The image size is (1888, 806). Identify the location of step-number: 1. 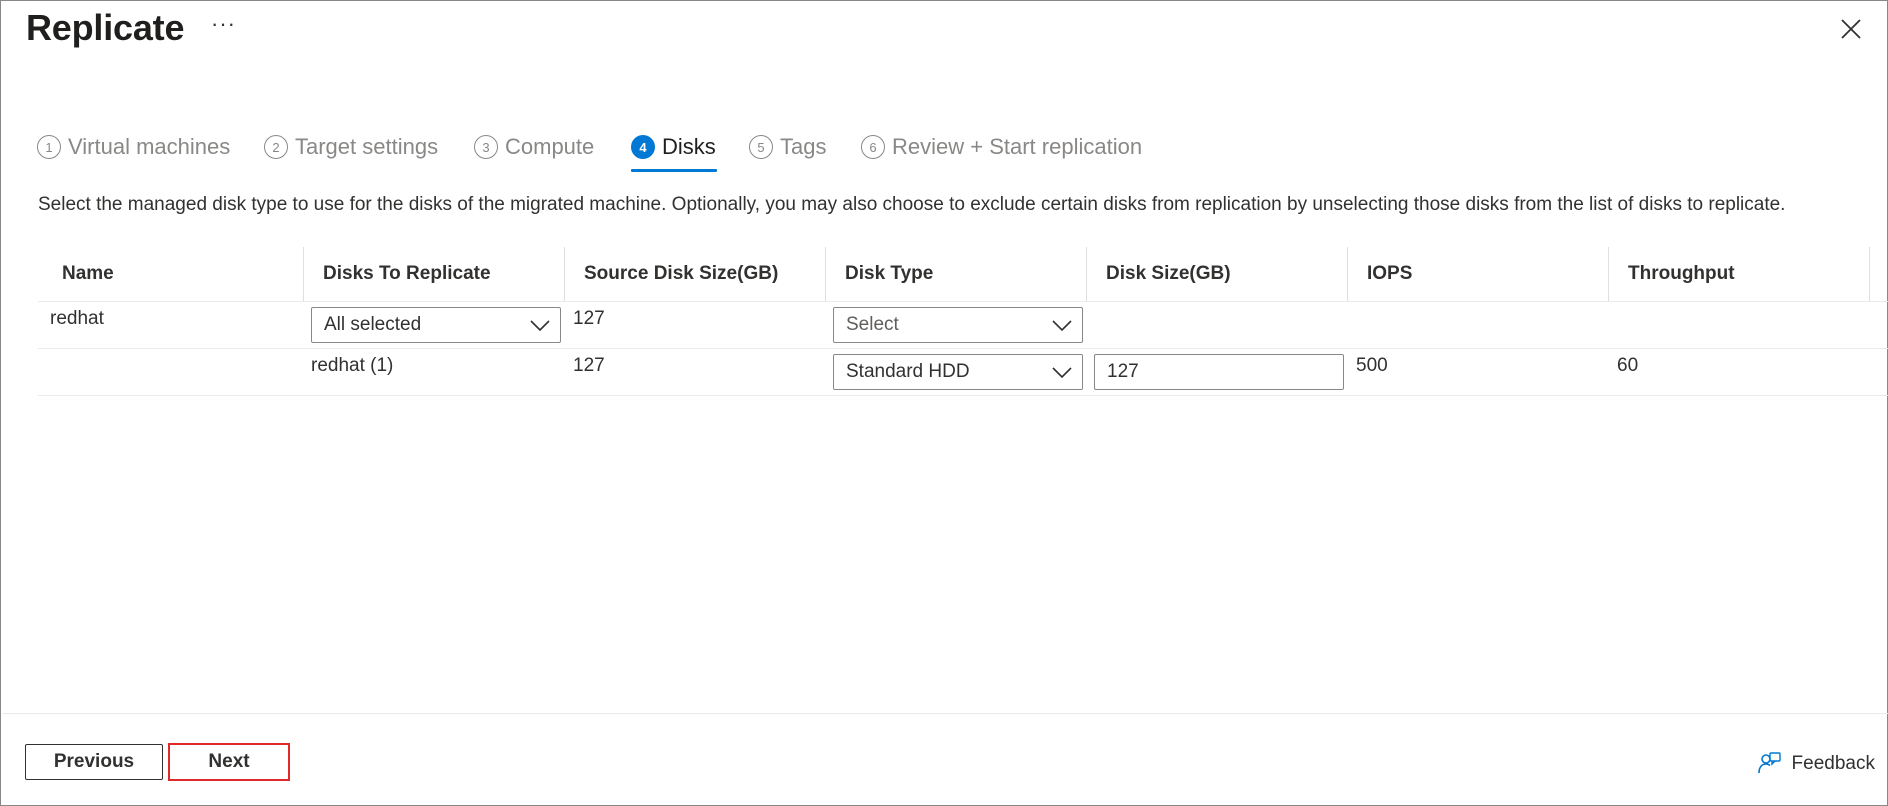
(49, 147).